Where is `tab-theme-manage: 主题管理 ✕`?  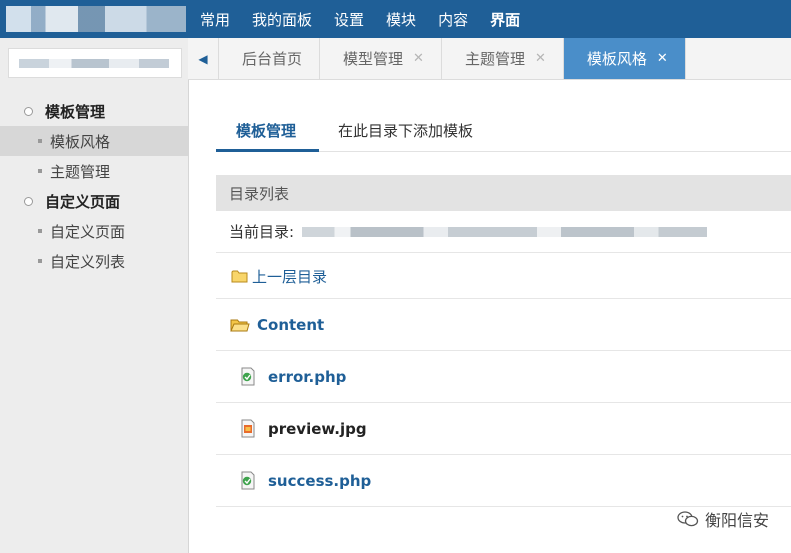
tab-theme-manage: 主题管理 ✕ is located at coordinates (503, 58).